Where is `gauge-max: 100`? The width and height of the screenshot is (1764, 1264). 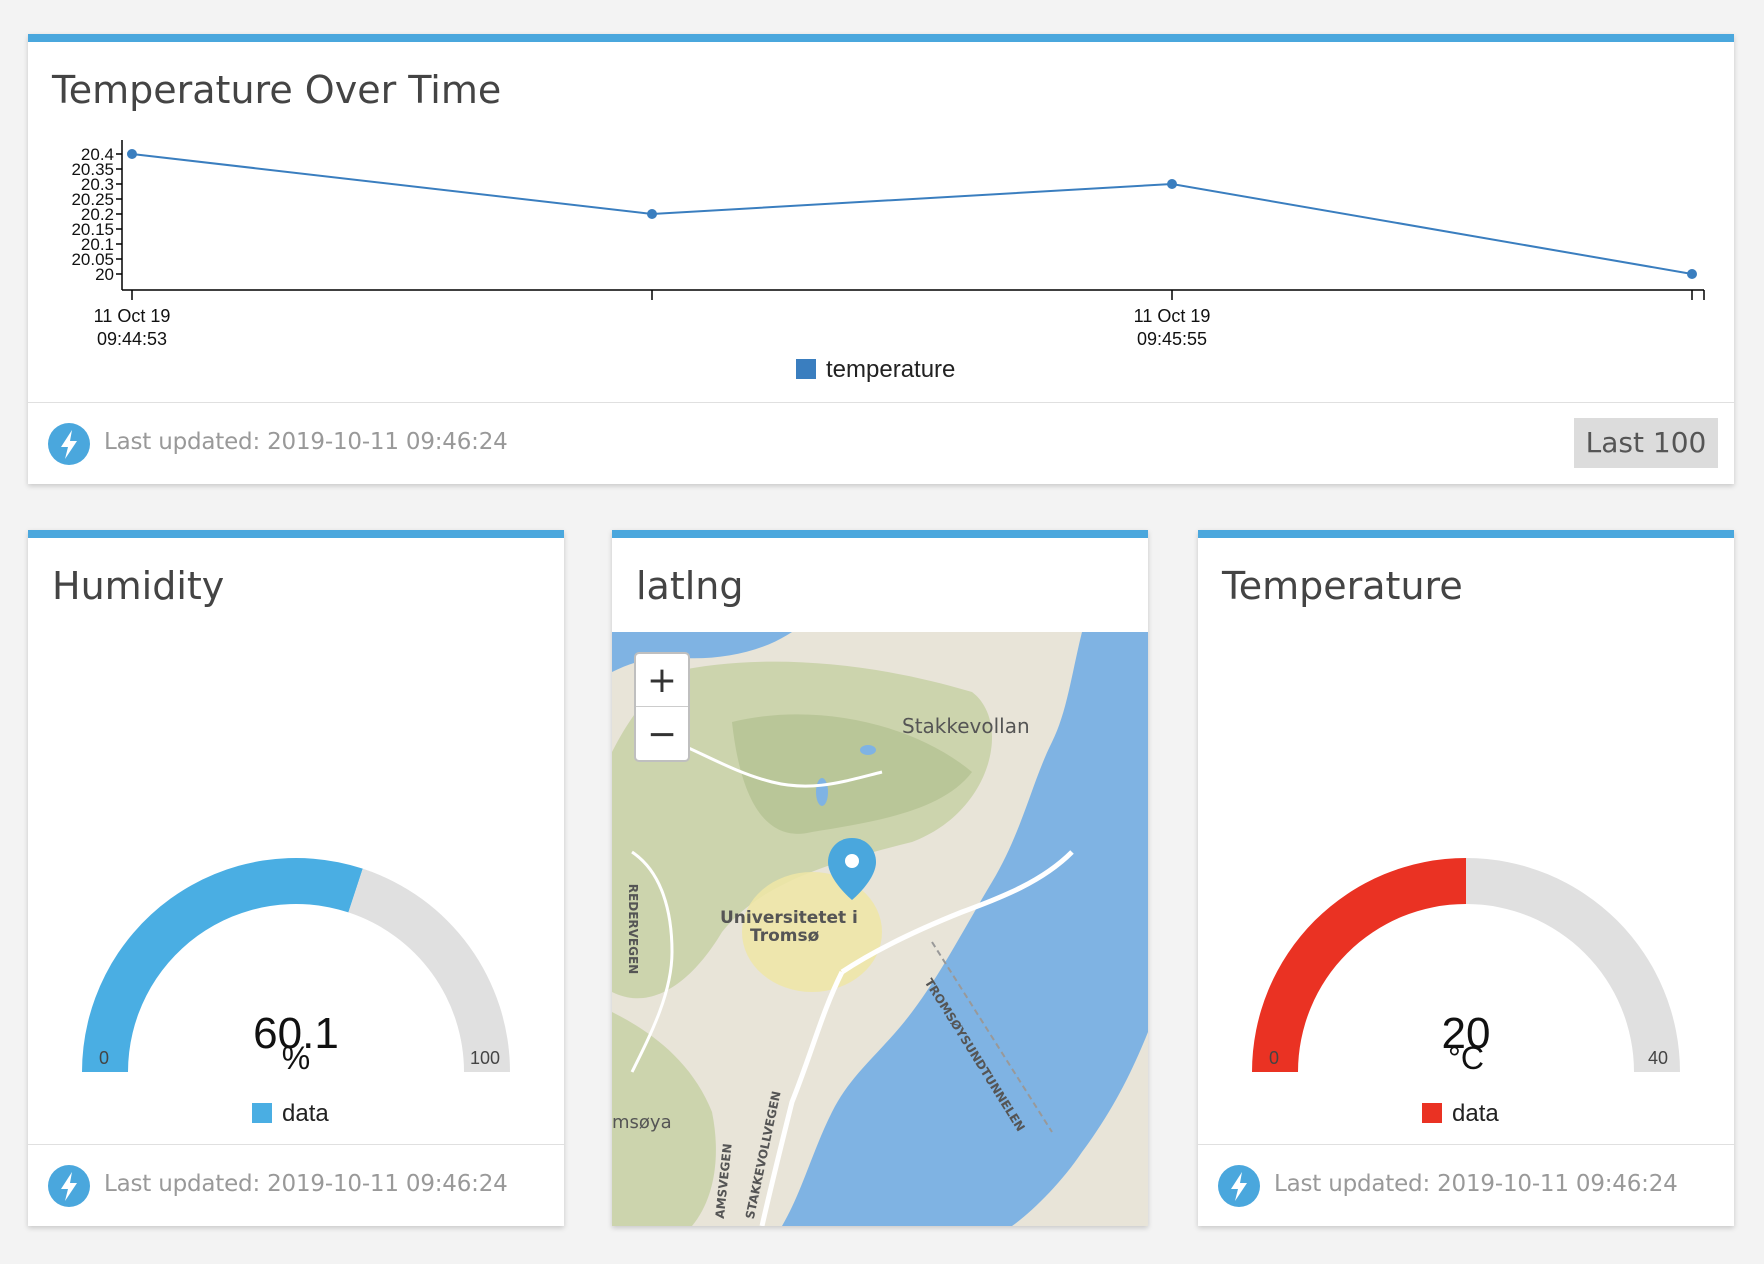
gauge-max: 100 is located at coordinates (485, 1058).